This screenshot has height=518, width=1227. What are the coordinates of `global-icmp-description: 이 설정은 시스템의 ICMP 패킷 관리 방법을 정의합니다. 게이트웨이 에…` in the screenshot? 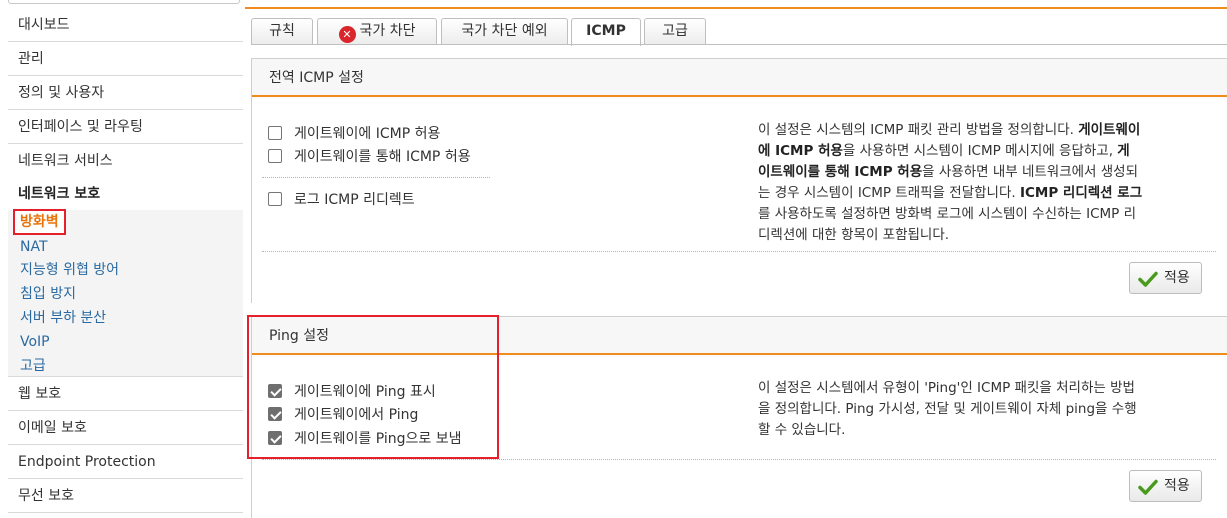 It's located at (950, 182).